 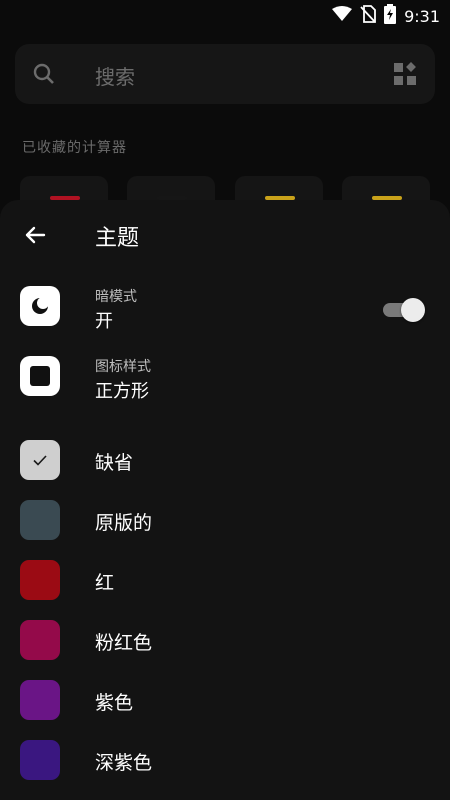 I want to click on color-label: 红, so click(x=105, y=583).